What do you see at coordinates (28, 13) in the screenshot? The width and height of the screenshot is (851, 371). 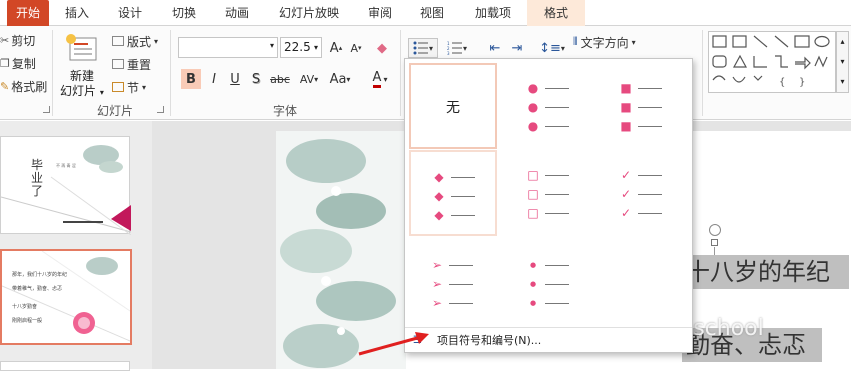 I see `tab-home: 开始` at bounding box center [28, 13].